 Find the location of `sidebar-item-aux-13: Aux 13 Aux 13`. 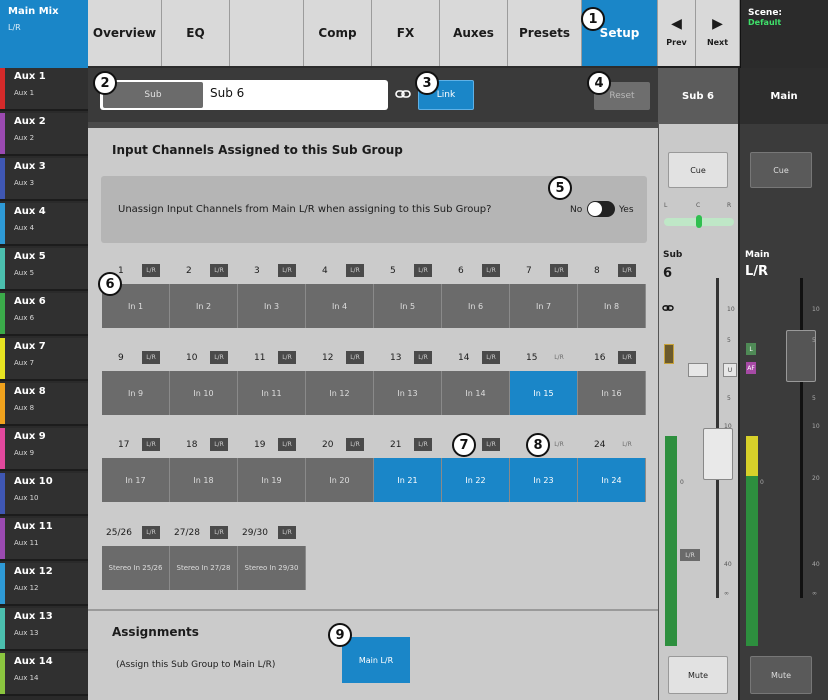

sidebar-item-aux-13: Aux 13 Aux 13 is located at coordinates (44, 629).